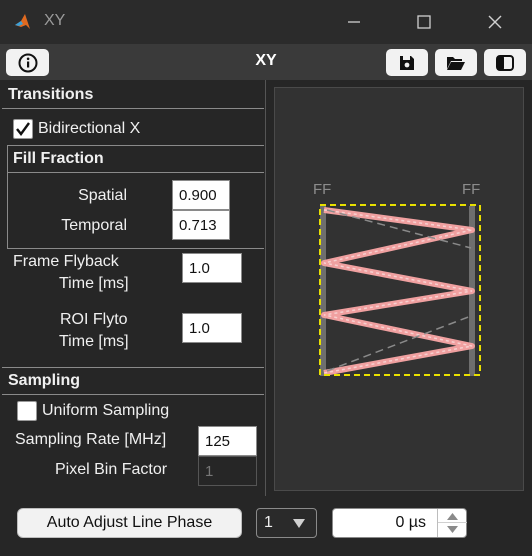 The width and height of the screenshot is (532, 556). I want to click on pixel-bin-input: 1, so click(227, 471).